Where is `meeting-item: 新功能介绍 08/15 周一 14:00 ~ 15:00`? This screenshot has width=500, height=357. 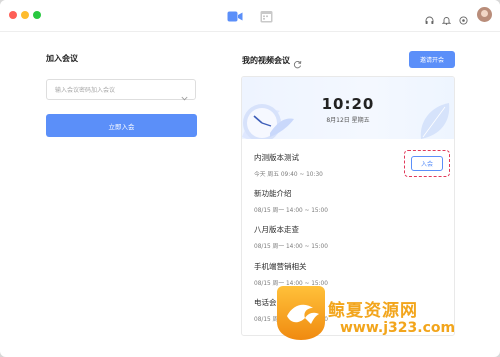 meeting-item: 新功能介绍 08/15 周一 14:00 ~ 15:00 is located at coordinates (351, 201).